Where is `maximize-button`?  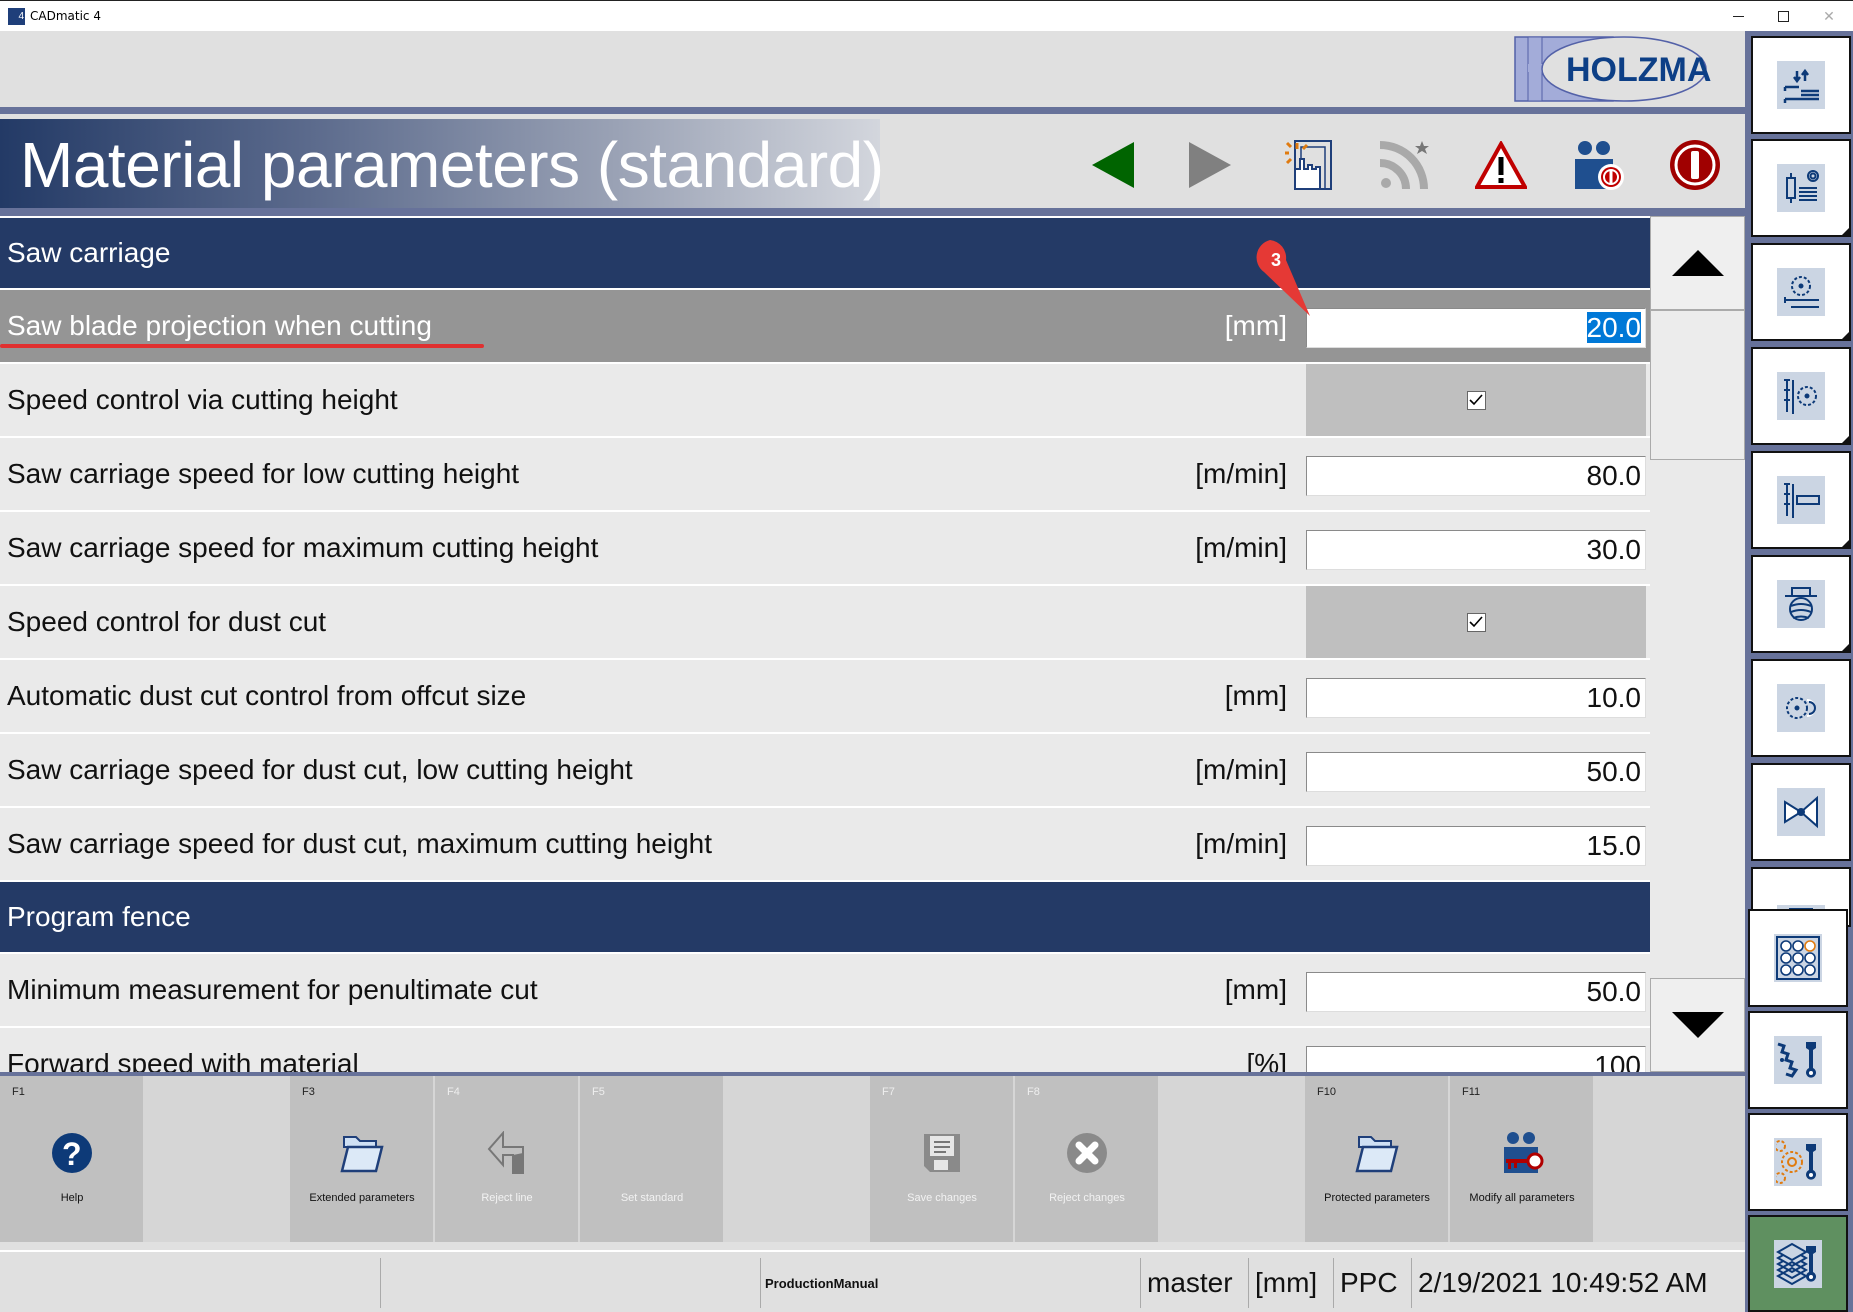
maximize-button is located at coordinates (1783, 16).